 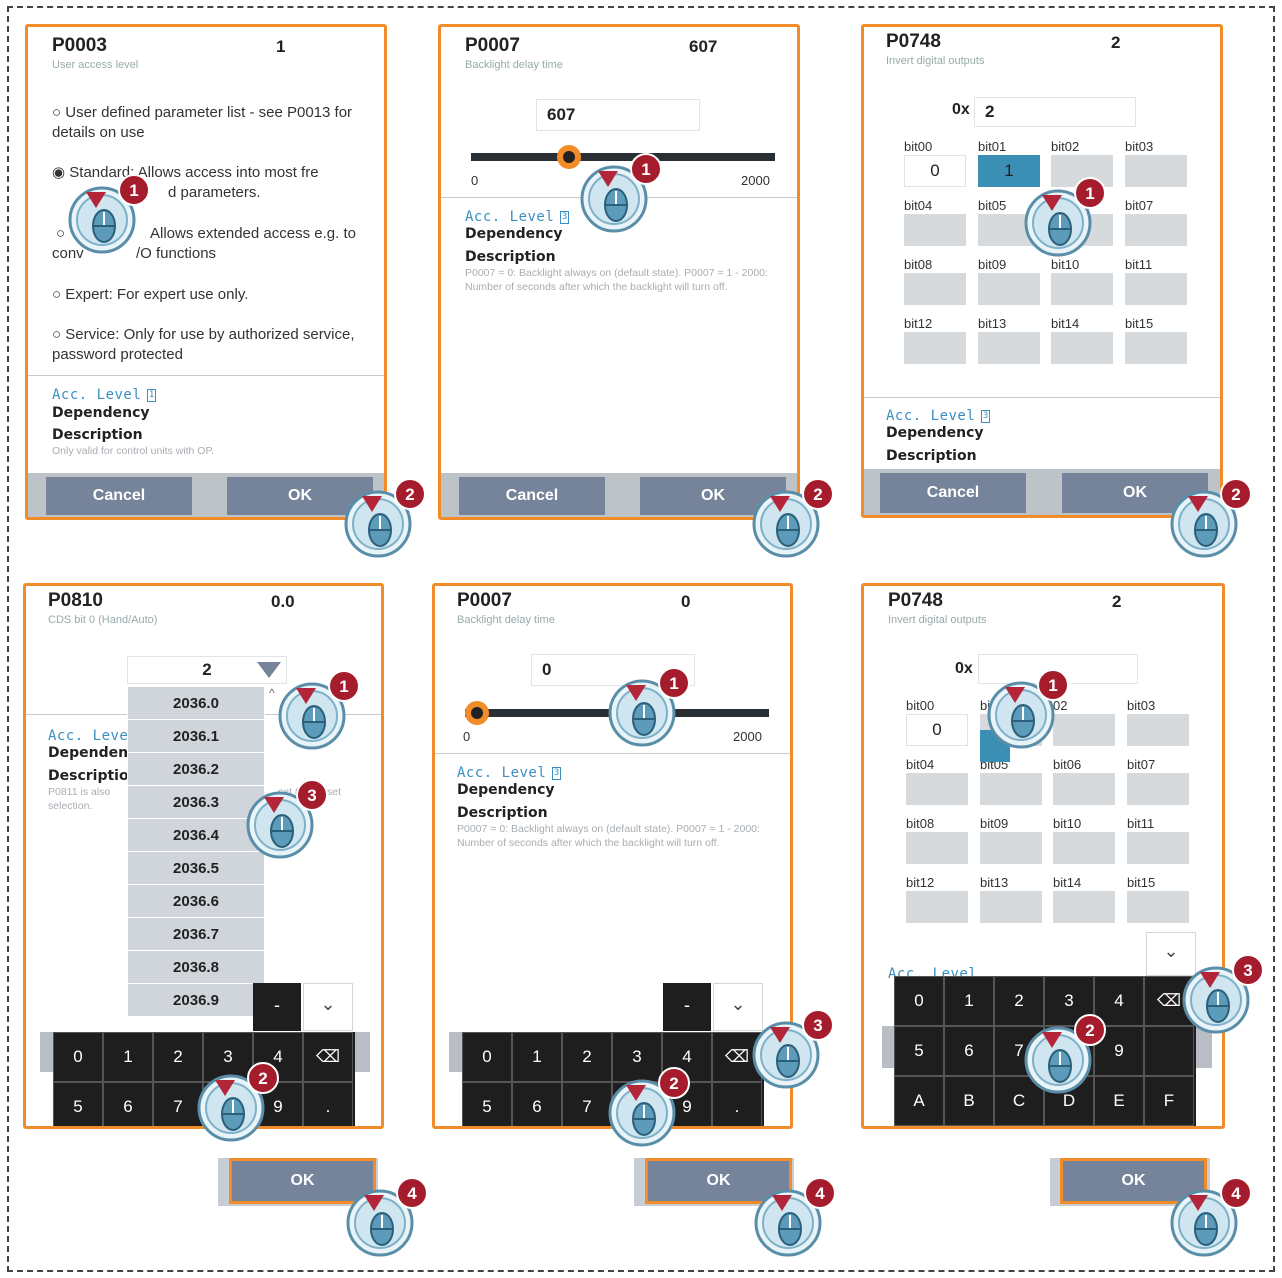 What do you see at coordinates (328, 1057) in the screenshot?
I see `key: ⌫` at bounding box center [328, 1057].